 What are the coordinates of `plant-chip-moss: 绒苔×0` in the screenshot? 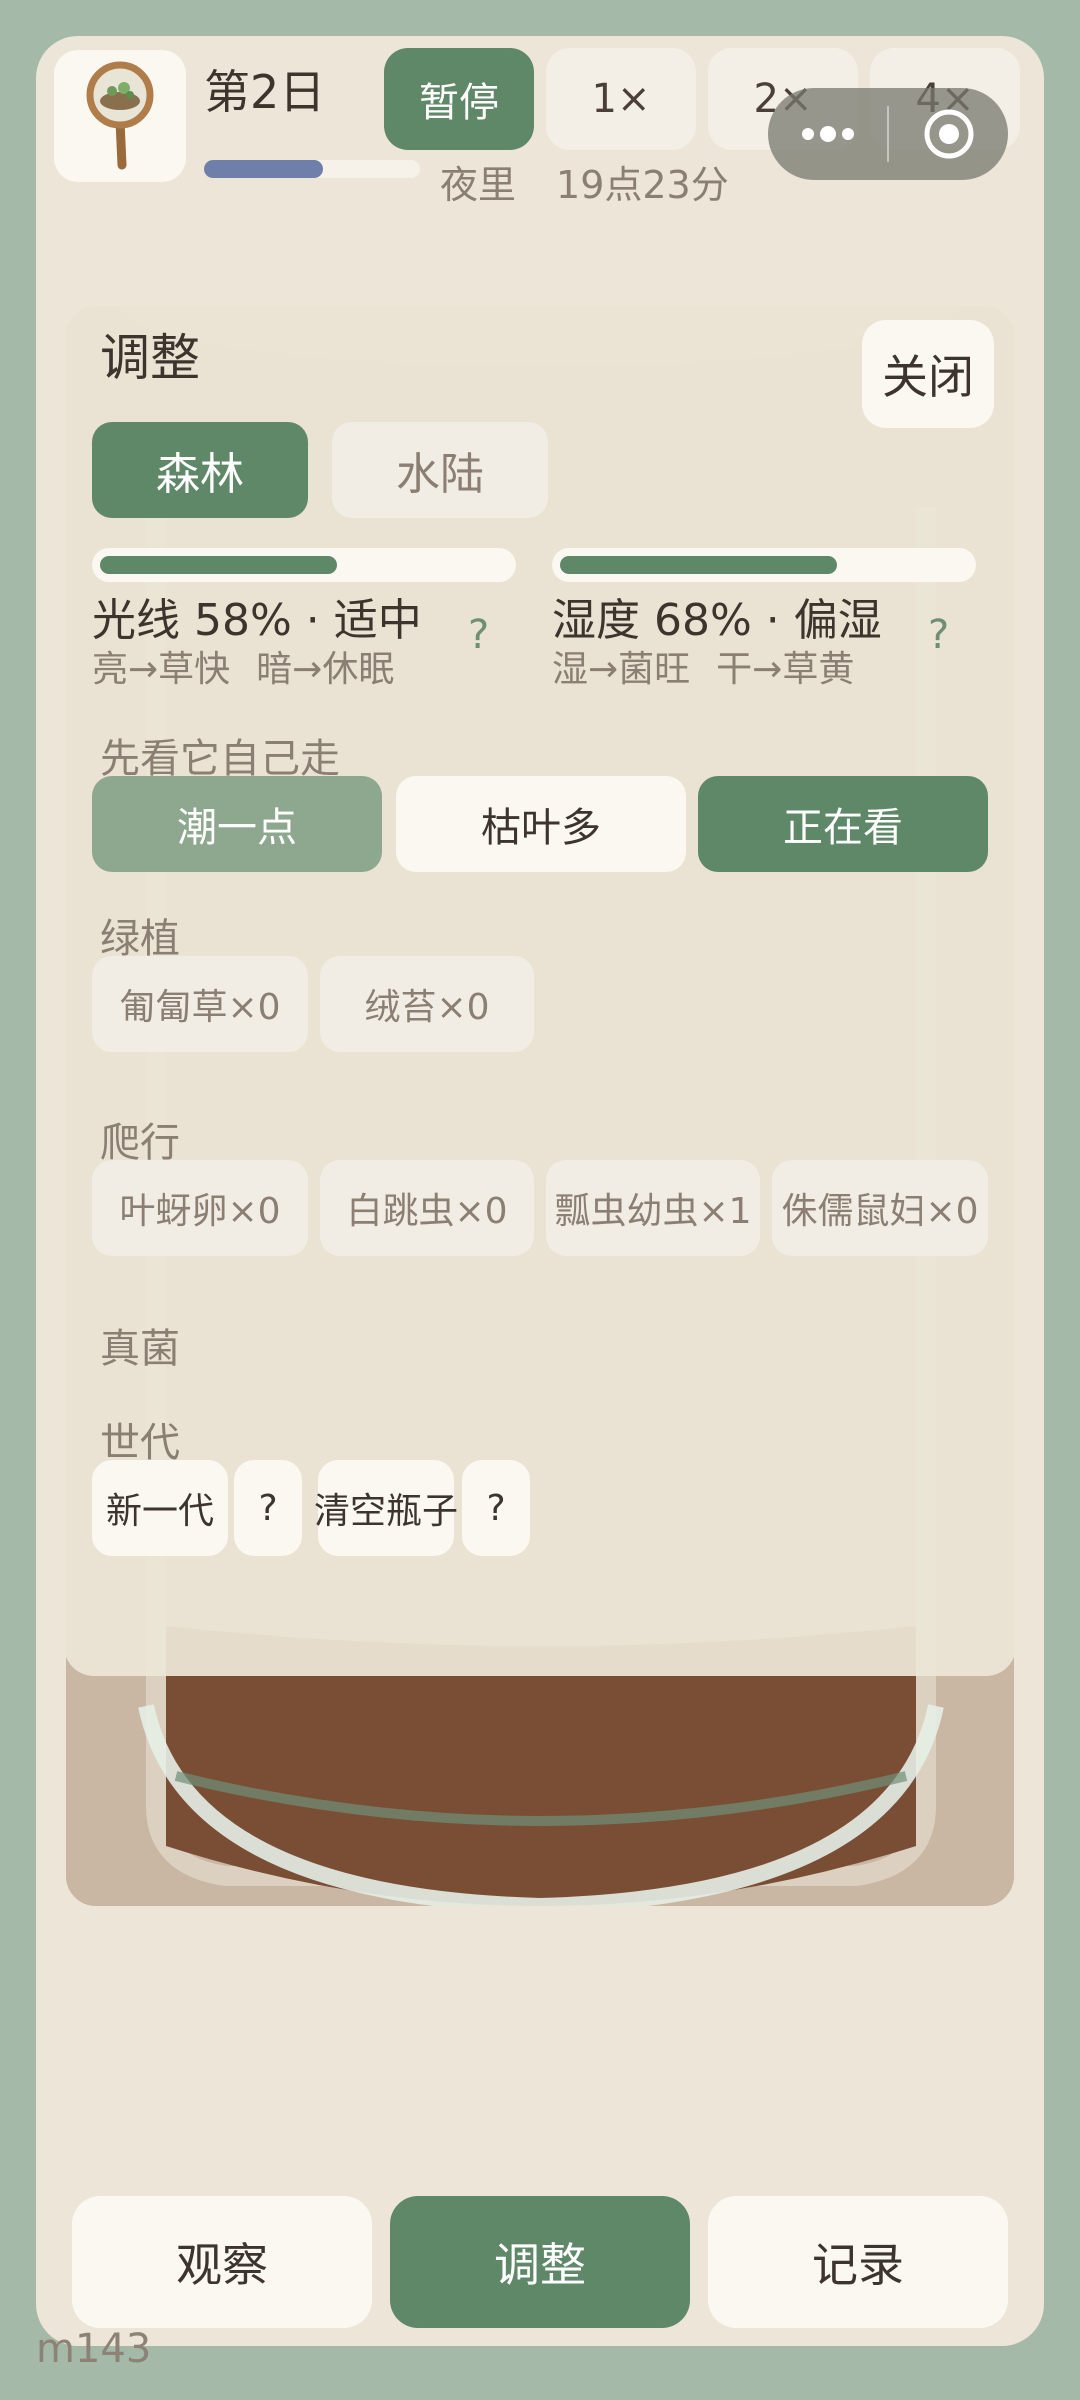 It's located at (427, 1004).